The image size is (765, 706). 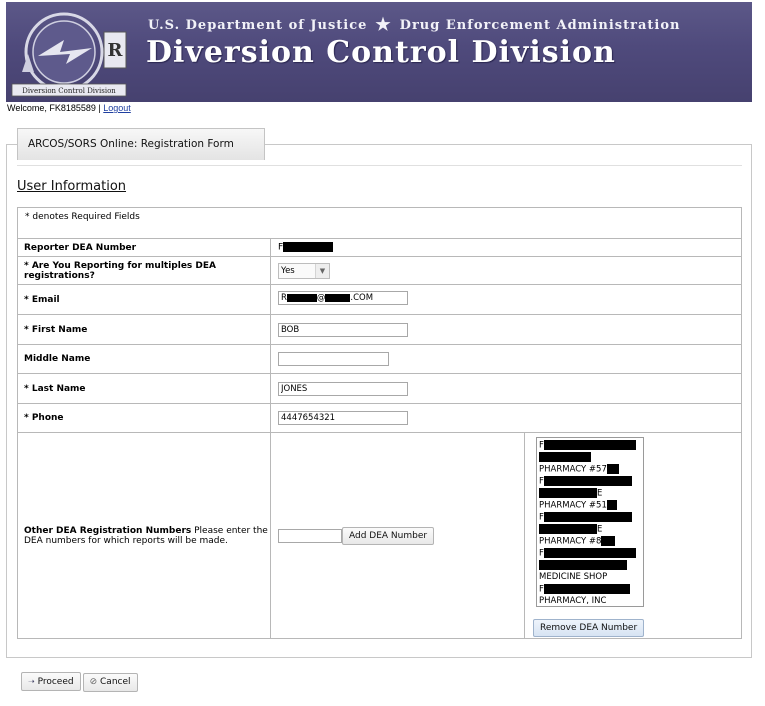 I want to click on list-item: F E PHARMACY #8, so click(x=590, y=530).